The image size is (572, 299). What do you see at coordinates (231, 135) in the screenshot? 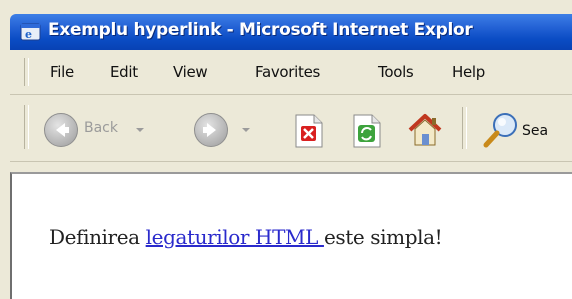
I see `forward-button` at bounding box center [231, 135].